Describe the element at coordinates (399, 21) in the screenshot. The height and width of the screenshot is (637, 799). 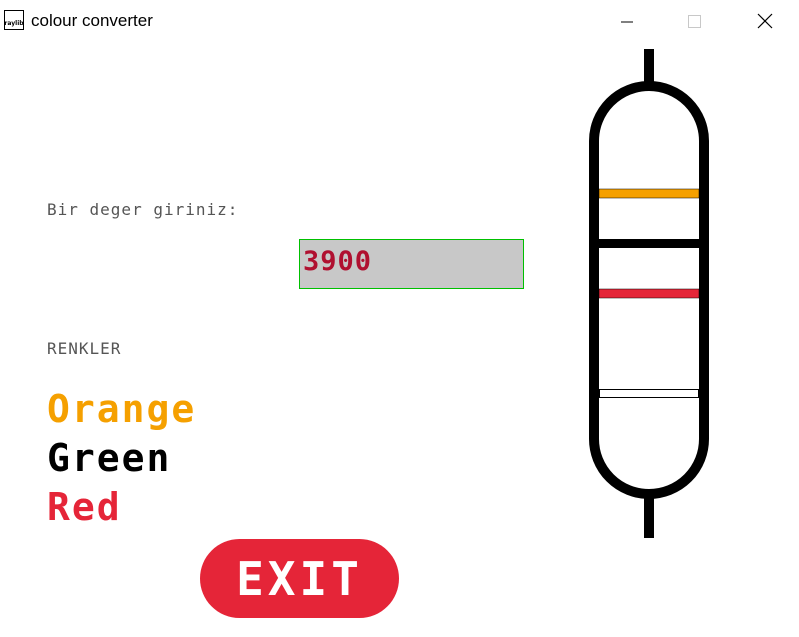
I see `title-bar: raylib colour converter` at that location.